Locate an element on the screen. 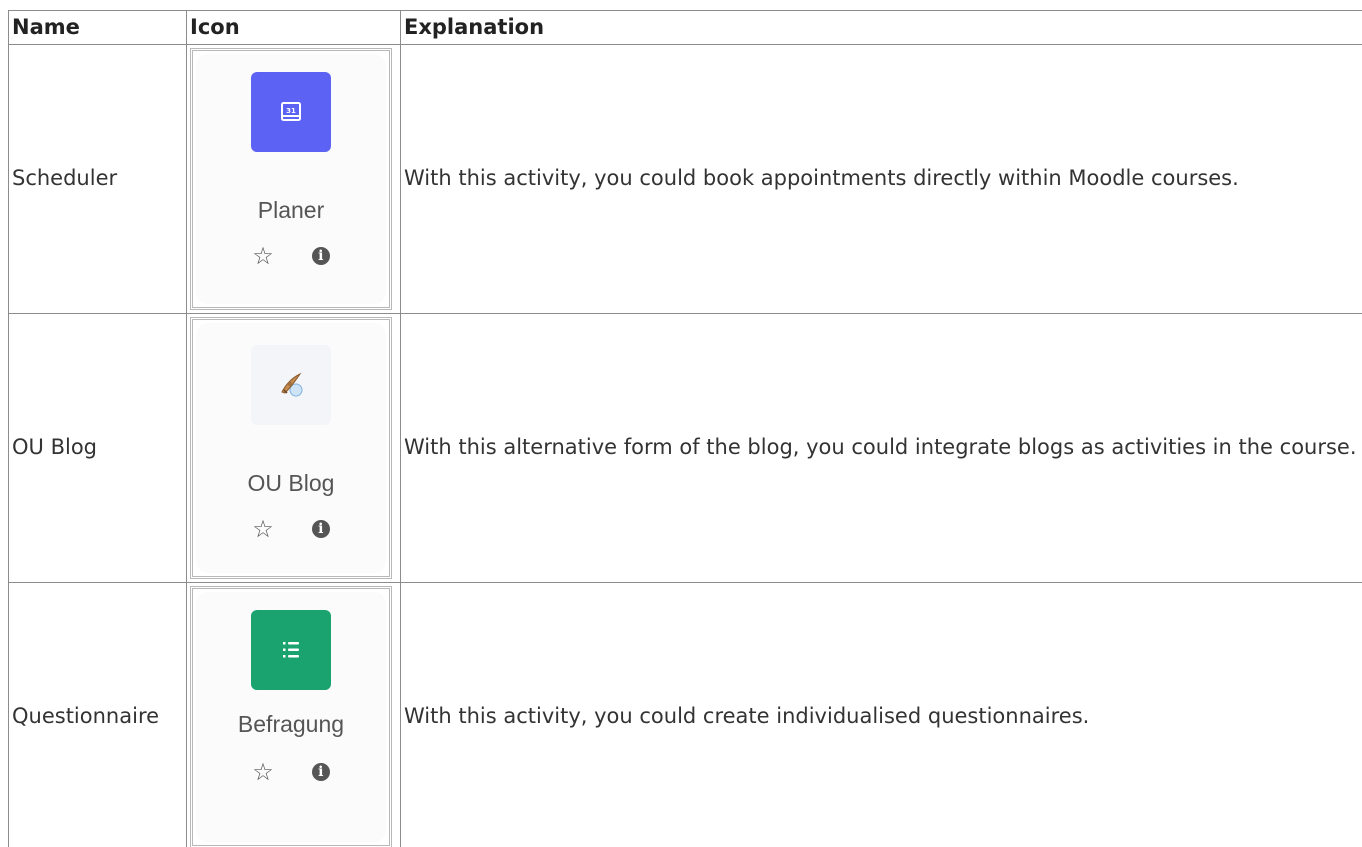 This screenshot has height=847, width=1362. svg-text: 31 is located at coordinates (291, 111).